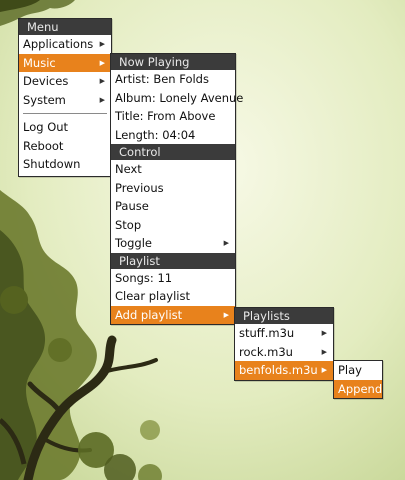  I want to click on menu-item-label: stuff.m3u, so click(267, 333).